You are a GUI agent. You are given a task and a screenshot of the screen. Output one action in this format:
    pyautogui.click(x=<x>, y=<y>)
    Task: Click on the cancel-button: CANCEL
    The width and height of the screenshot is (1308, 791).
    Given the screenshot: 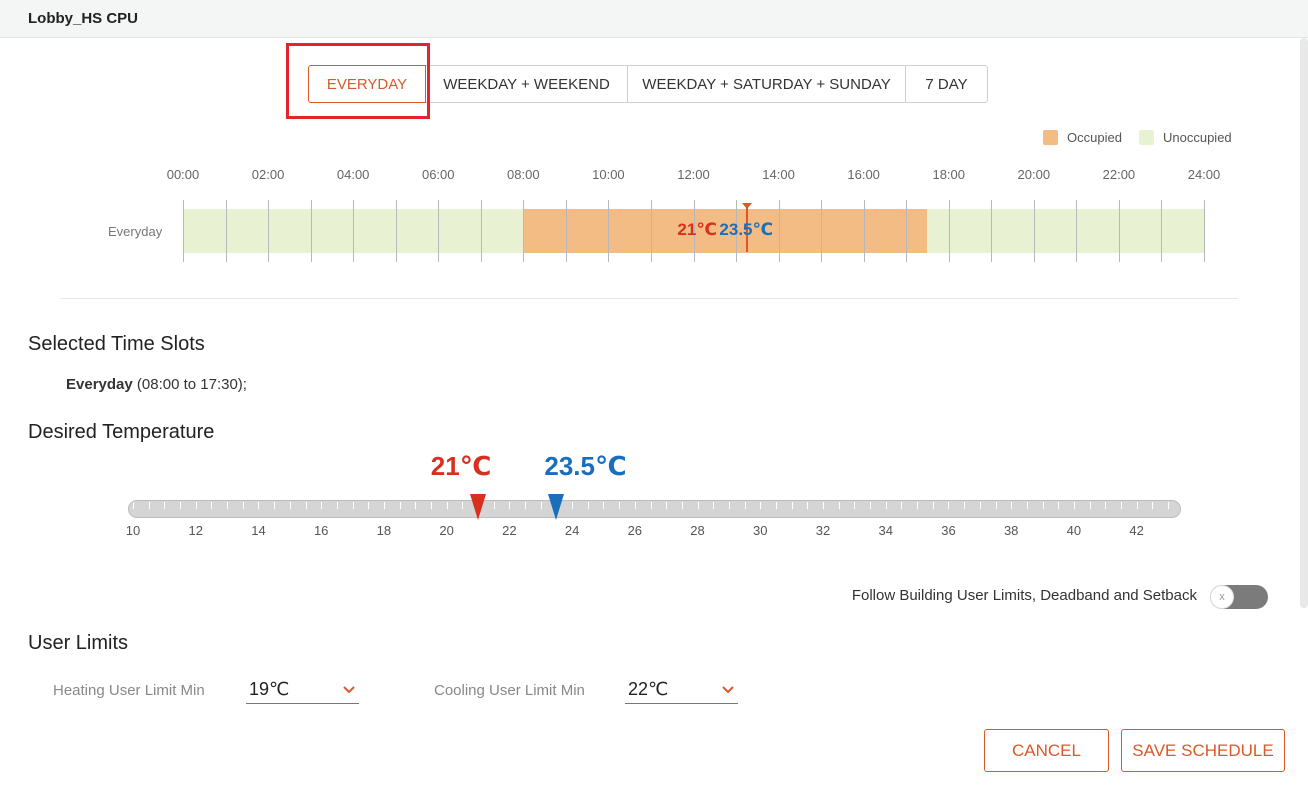 What is the action you would take?
    pyautogui.click(x=1046, y=750)
    